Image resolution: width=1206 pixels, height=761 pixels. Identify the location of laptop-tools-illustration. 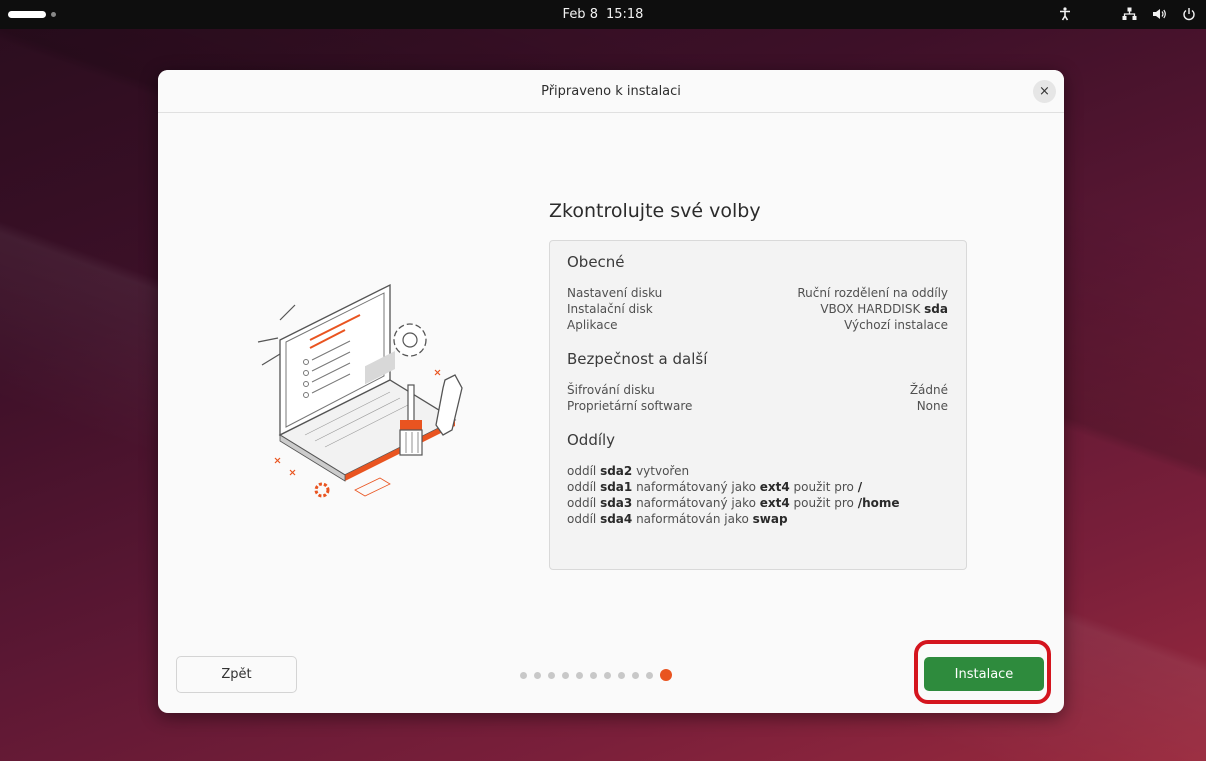
(360, 390).